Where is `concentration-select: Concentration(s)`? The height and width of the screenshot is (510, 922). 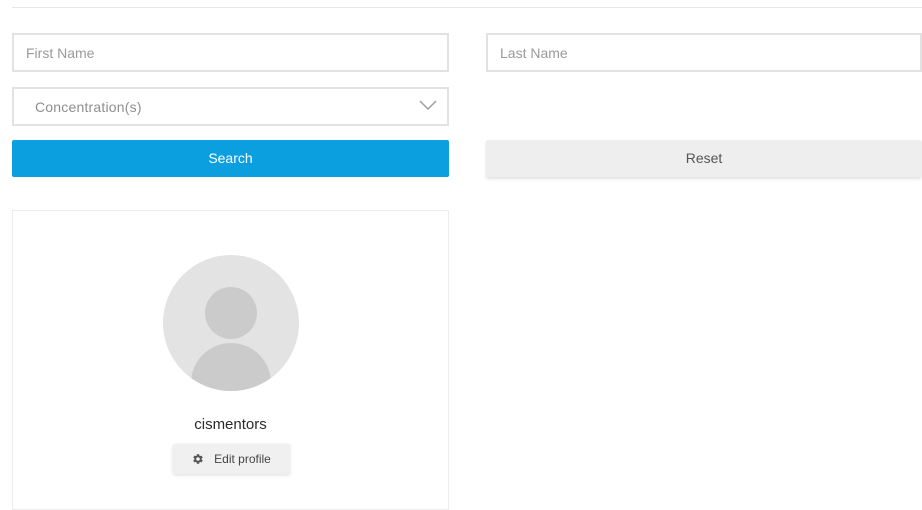
concentration-select: Concentration(s) is located at coordinates (230, 106).